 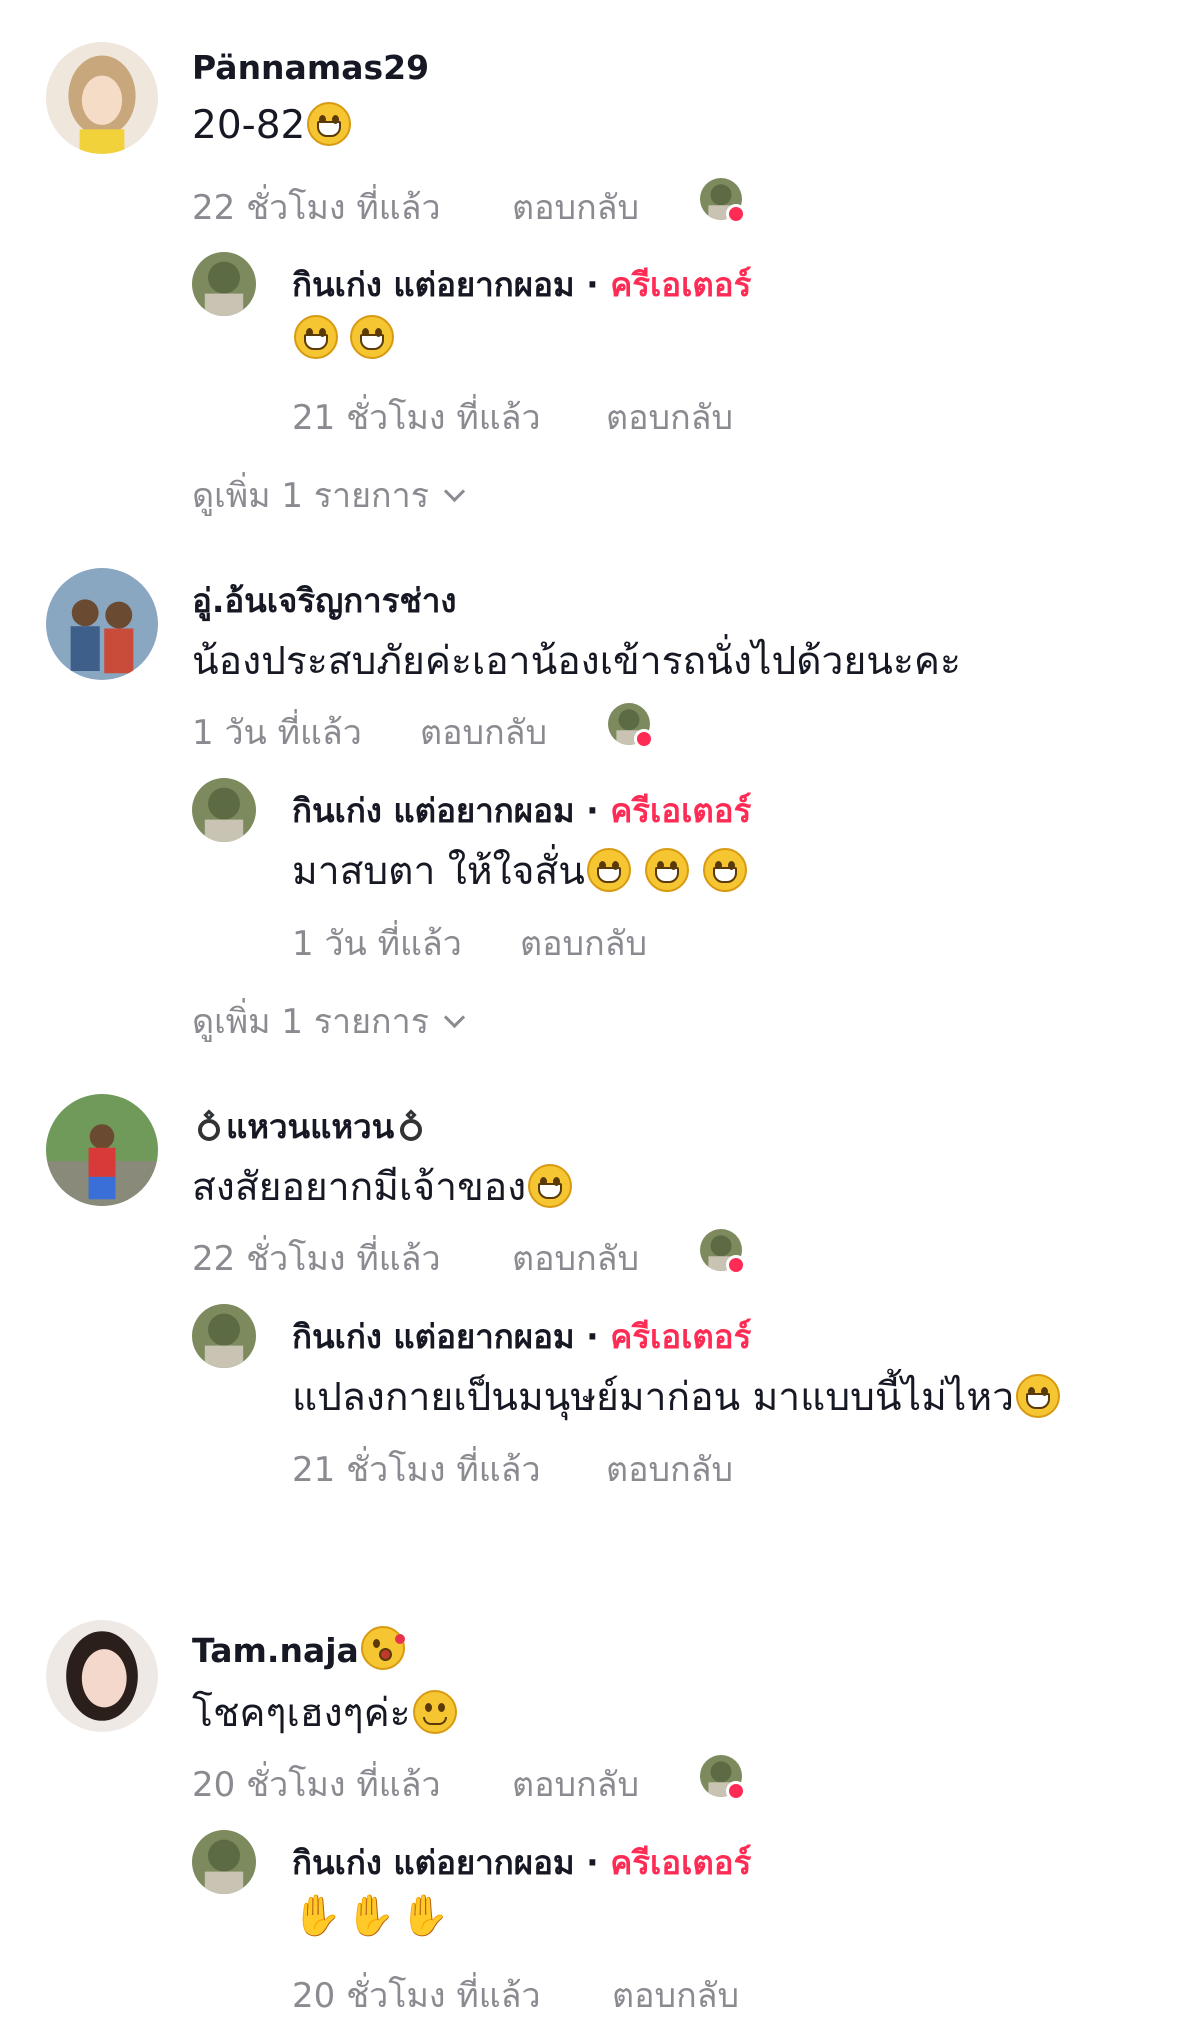 What do you see at coordinates (434, 1712) in the screenshot?
I see `wink-emoji-icon` at bounding box center [434, 1712].